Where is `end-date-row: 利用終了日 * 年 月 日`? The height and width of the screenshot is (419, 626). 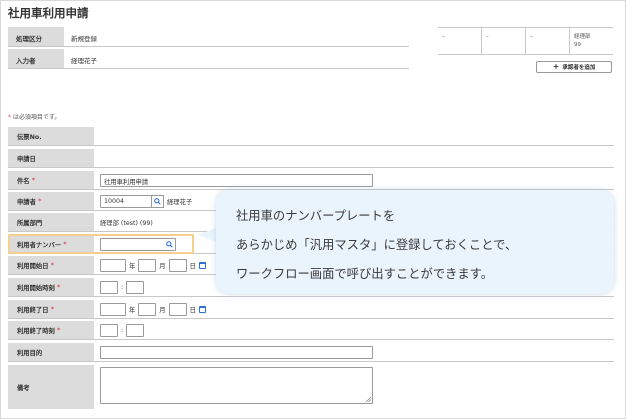
end-date-row: 利用終了日 * 年 月 日 is located at coordinates (311, 309).